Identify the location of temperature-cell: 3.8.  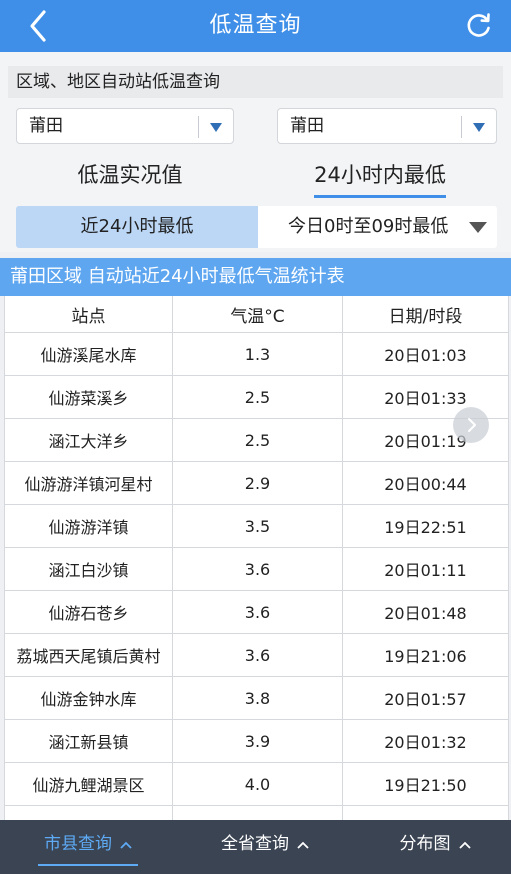
(258, 698).